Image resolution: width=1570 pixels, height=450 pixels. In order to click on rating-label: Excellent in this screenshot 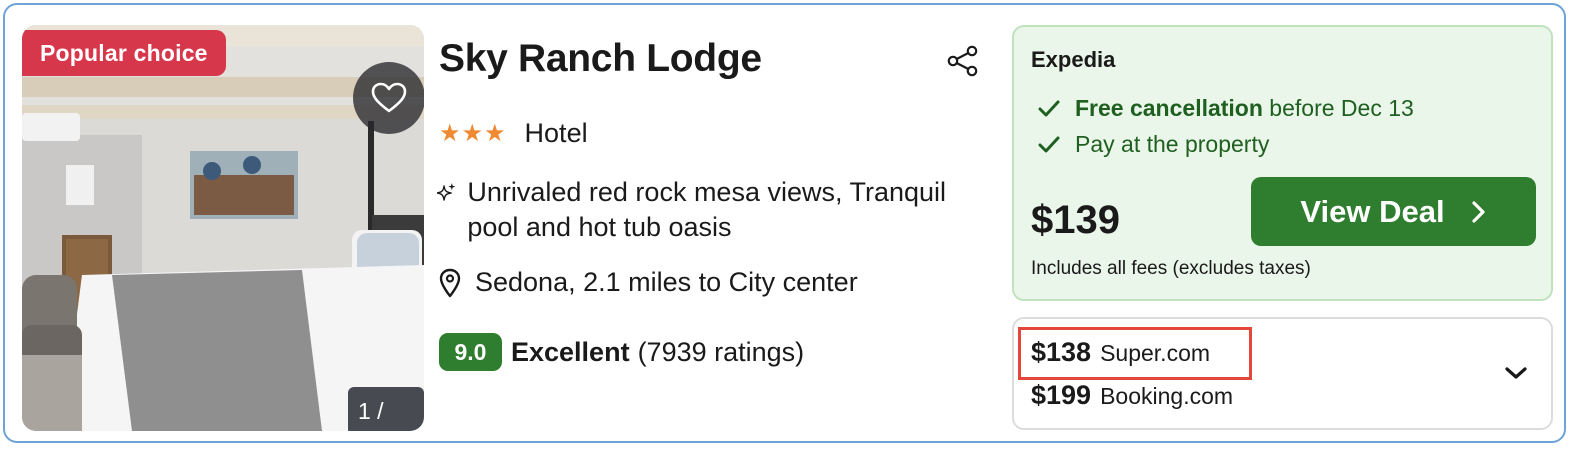, I will do `click(570, 351)`.